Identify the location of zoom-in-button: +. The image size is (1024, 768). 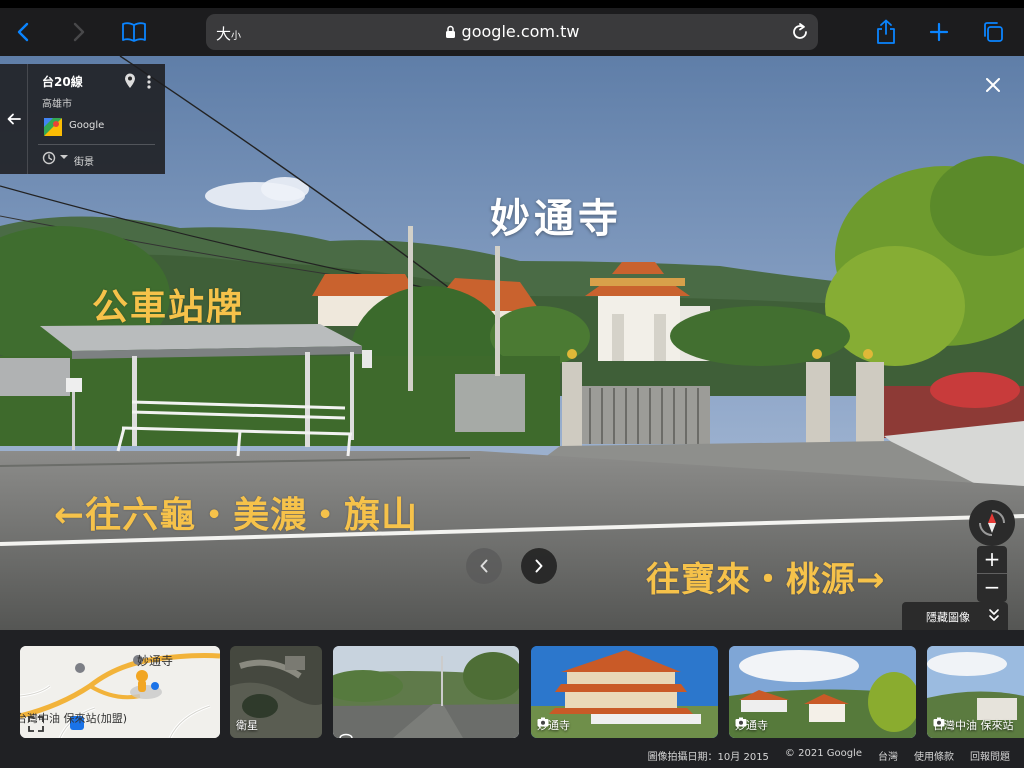
(992, 560).